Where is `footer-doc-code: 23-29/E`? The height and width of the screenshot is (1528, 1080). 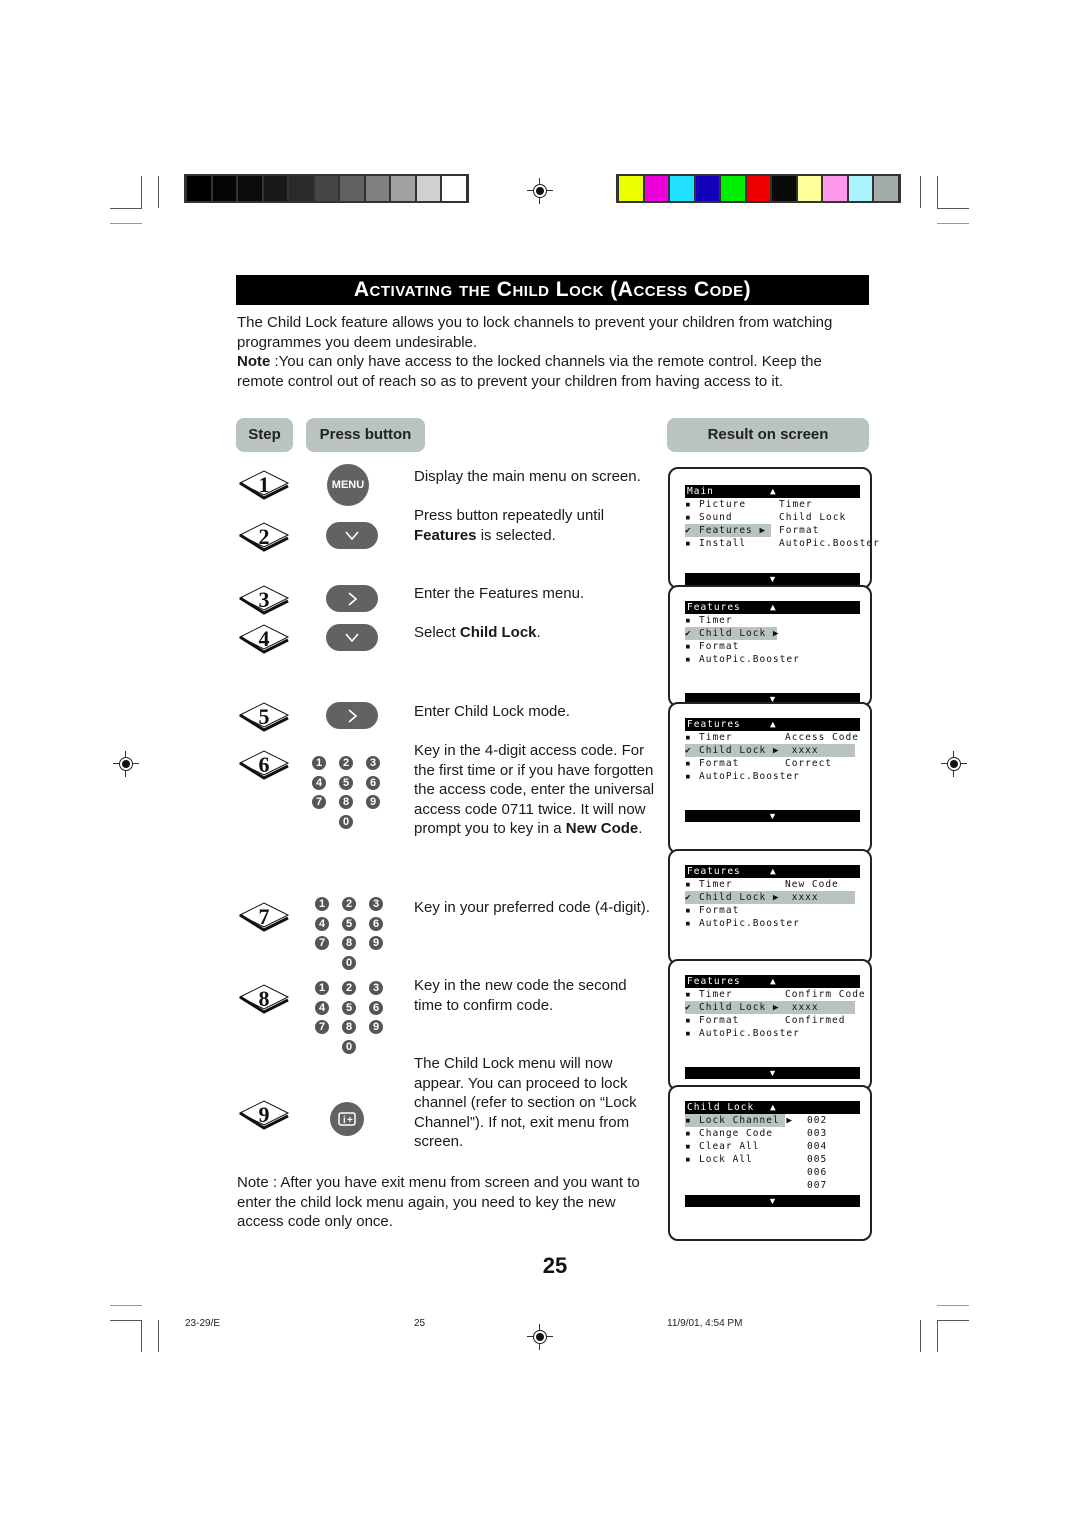
footer-doc-code: 23-29/E is located at coordinates (203, 1323).